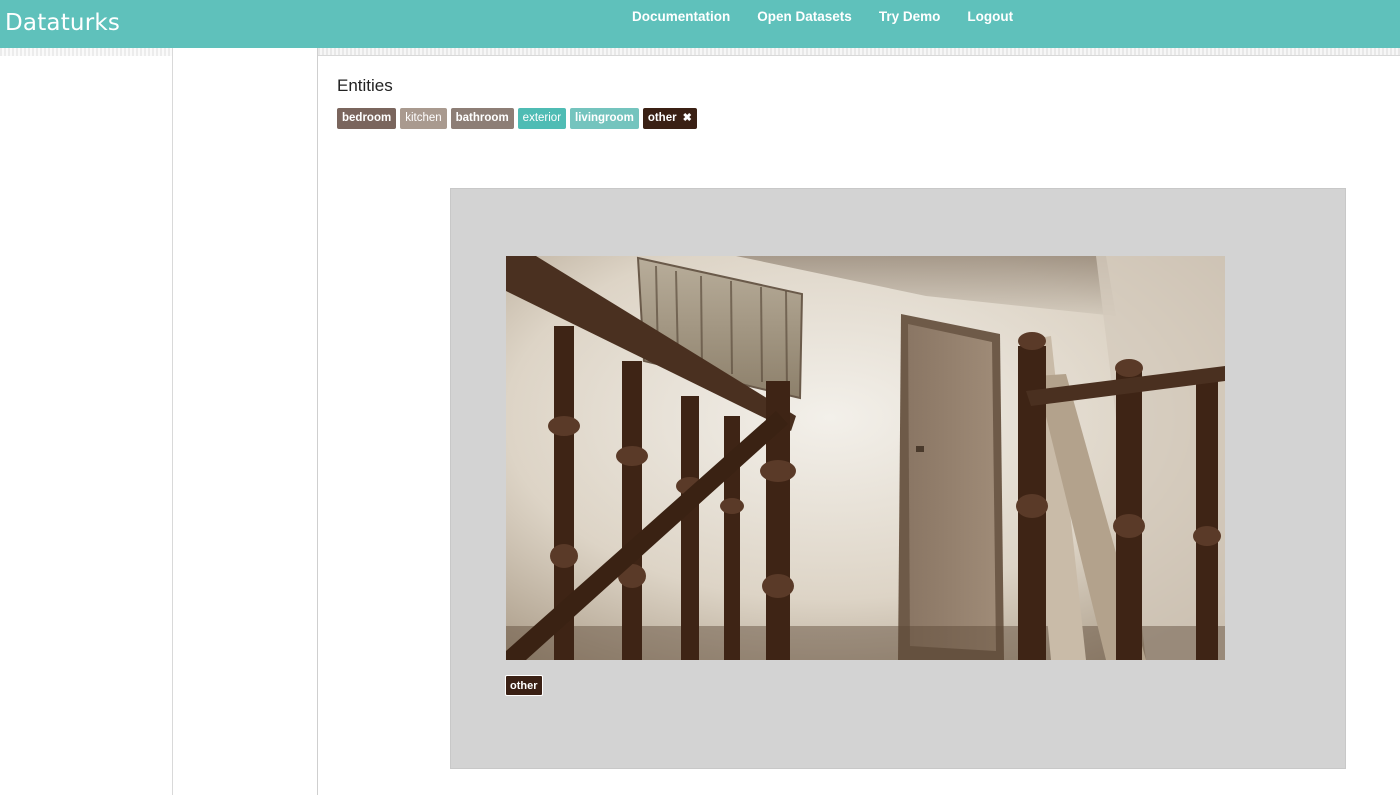  What do you see at coordinates (482, 118) in the screenshot?
I see `entity-tag-bathroom: bathroom` at bounding box center [482, 118].